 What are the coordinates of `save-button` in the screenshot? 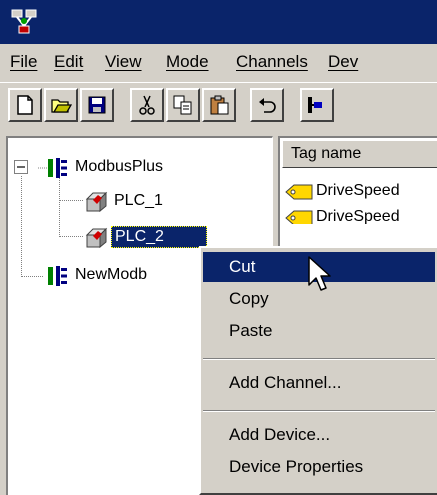 It's located at (97, 105).